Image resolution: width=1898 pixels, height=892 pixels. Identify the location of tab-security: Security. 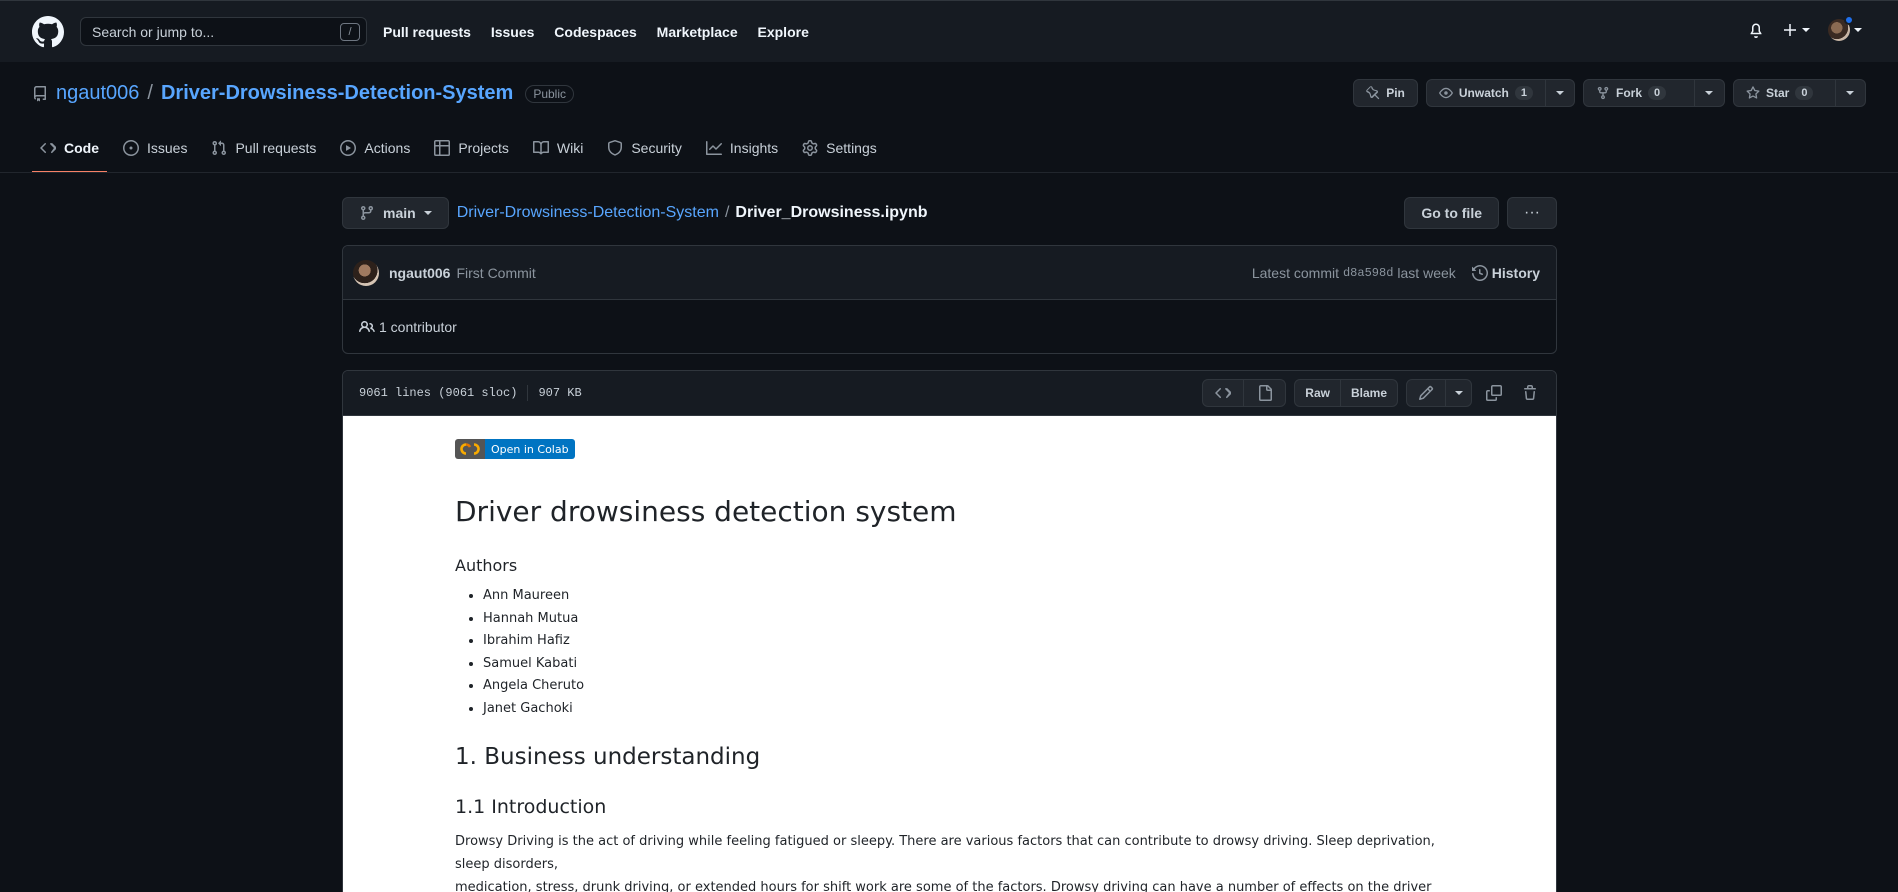
(644, 152).